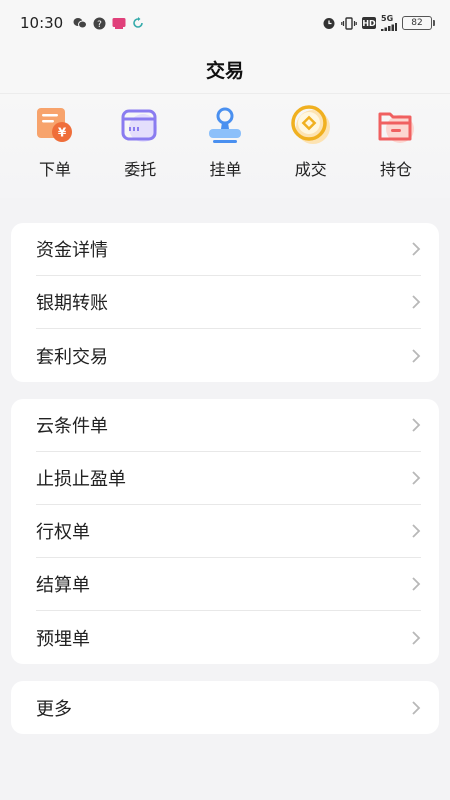 Image resolution: width=450 pixels, height=800 pixels. I want to click on menu-item-more: 更多, so click(228, 707).